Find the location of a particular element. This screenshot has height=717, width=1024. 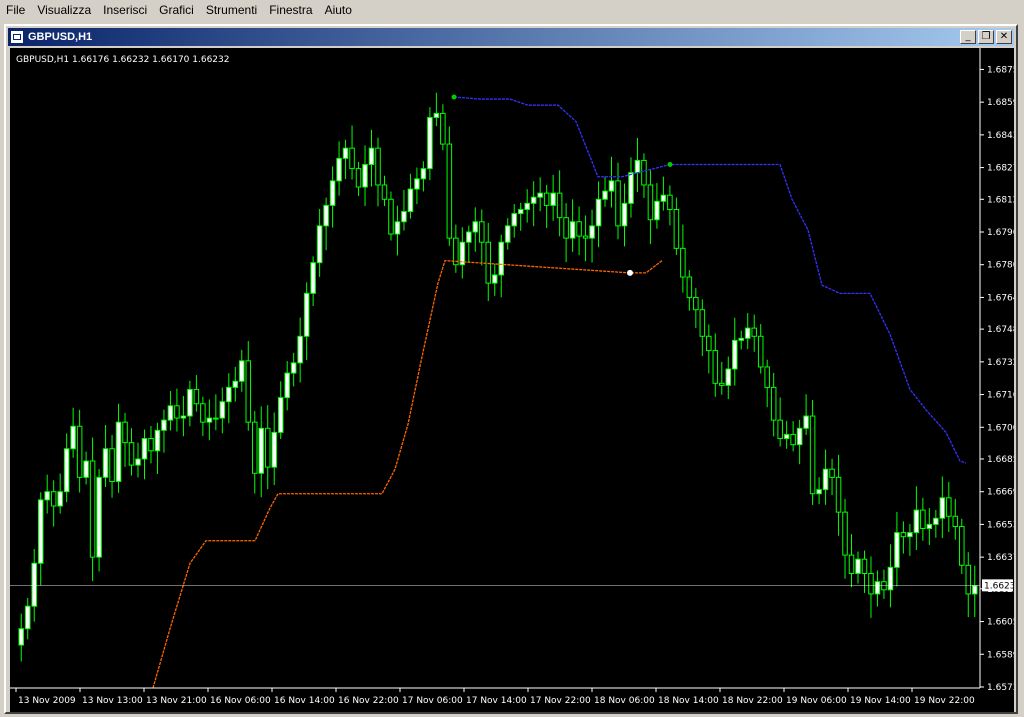

menu-strumenti: Strumenti is located at coordinates (231, 10).